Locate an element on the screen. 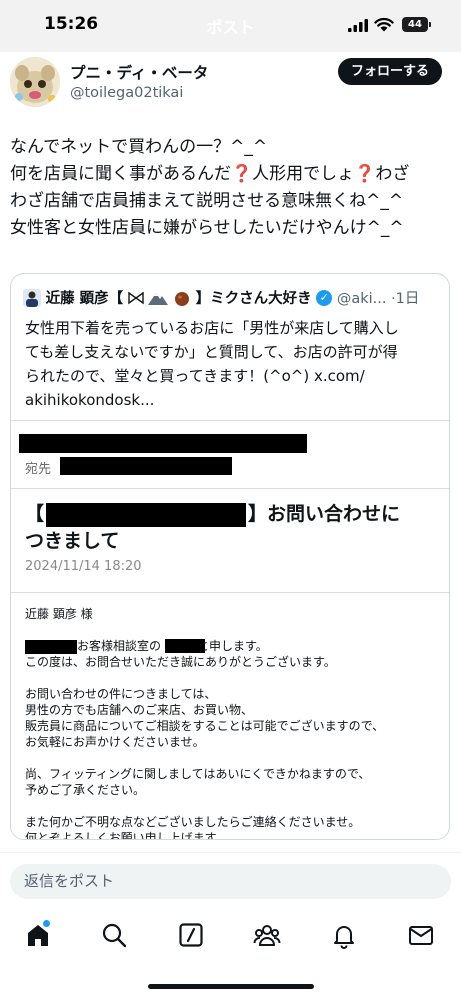 This screenshot has height=999, width=461. avatar is located at coordinates (35, 82).